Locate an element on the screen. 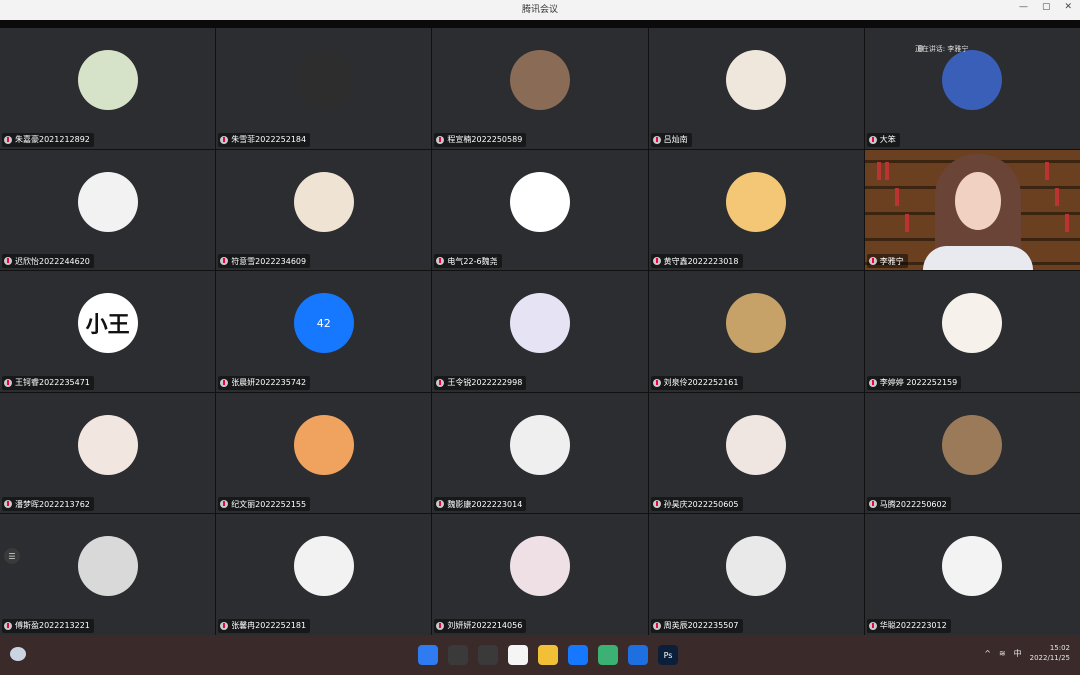 The width and height of the screenshot is (1080, 675). participant-tile: 魏影康2022223014 is located at coordinates (540, 453).